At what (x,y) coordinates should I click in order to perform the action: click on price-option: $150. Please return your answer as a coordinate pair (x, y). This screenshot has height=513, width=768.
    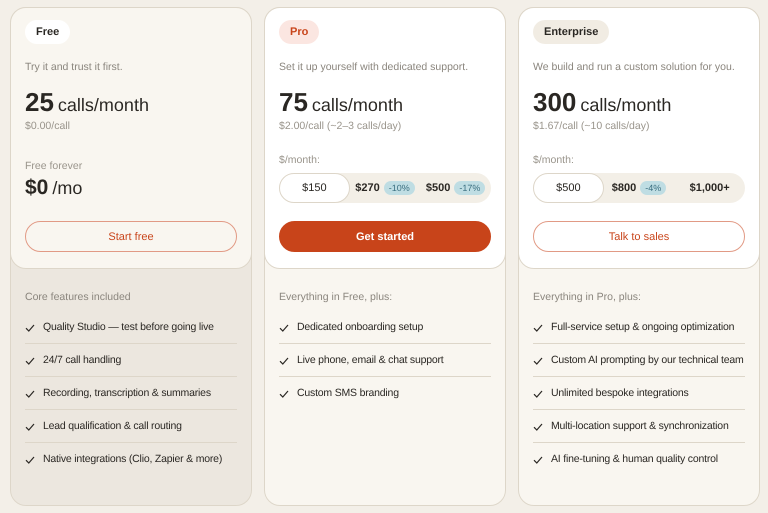
    Looking at the image, I should click on (314, 188).